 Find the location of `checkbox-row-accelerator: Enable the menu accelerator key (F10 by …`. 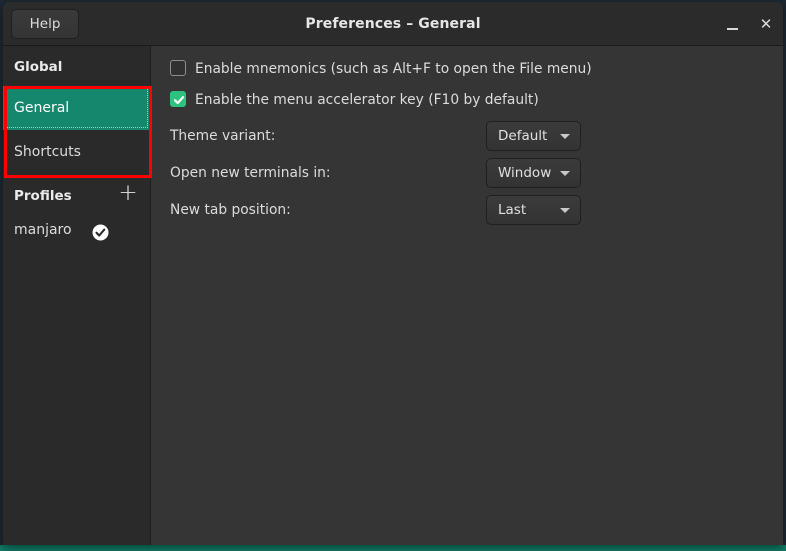

checkbox-row-accelerator: Enable the menu accelerator key (F10 by … is located at coordinates (354, 101).